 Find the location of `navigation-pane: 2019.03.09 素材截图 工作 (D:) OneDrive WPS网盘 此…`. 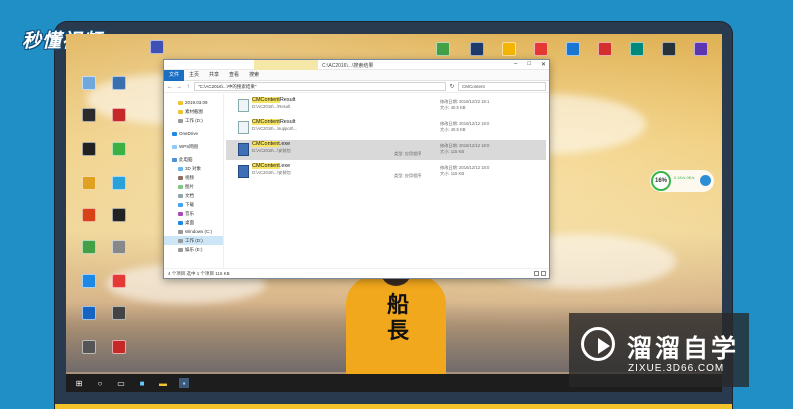

navigation-pane: 2019.03.09 素材截图 工作 (D:) OneDrive WPS网盘 此… is located at coordinates (194, 181).